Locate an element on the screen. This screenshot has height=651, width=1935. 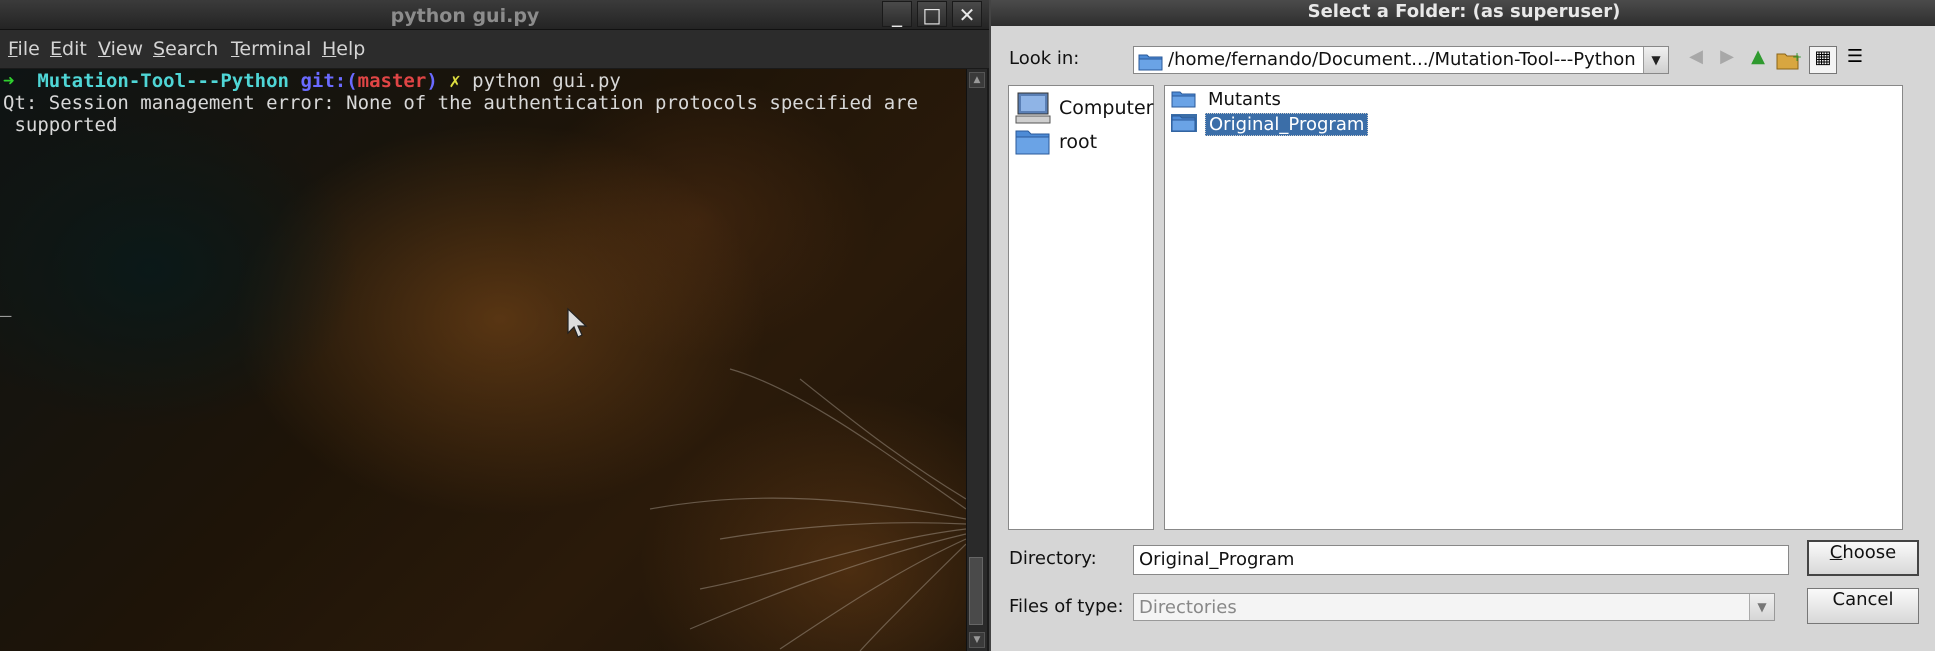
detail-view-button: ☰ is located at coordinates (1855, 60).